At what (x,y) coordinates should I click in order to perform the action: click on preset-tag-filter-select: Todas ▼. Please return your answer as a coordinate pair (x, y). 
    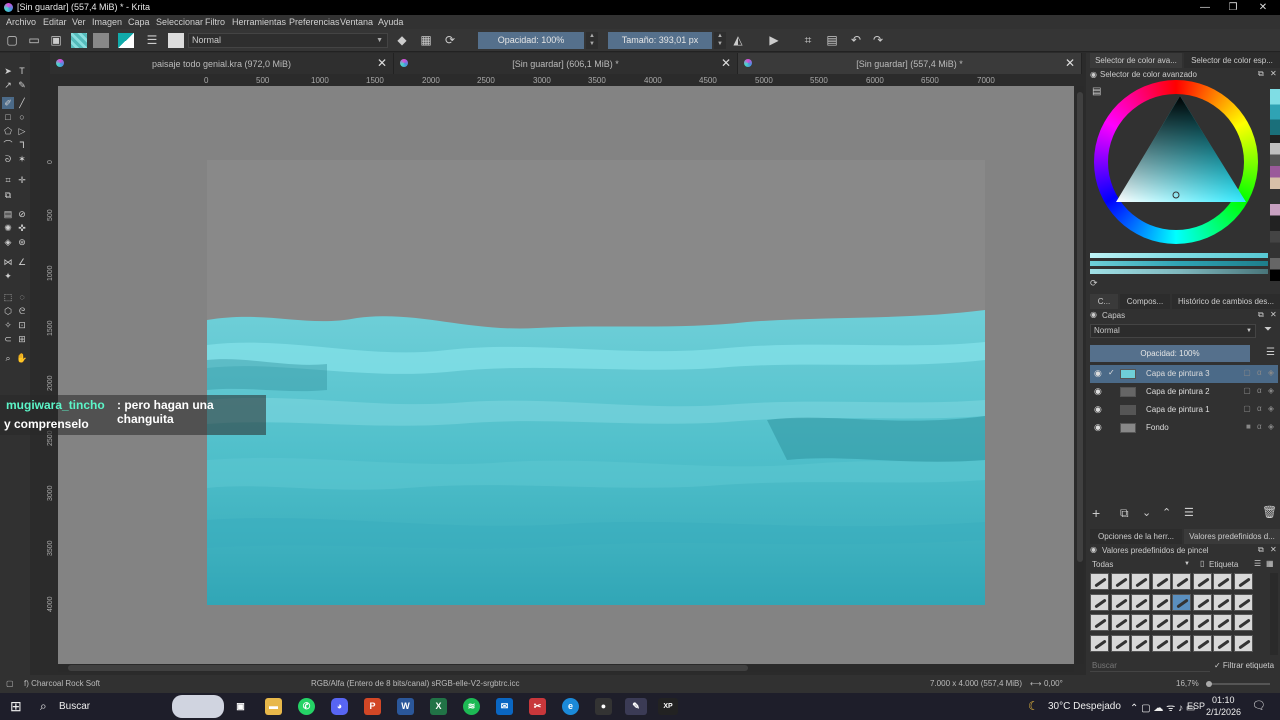
    Looking at the image, I should click on (1142, 564).